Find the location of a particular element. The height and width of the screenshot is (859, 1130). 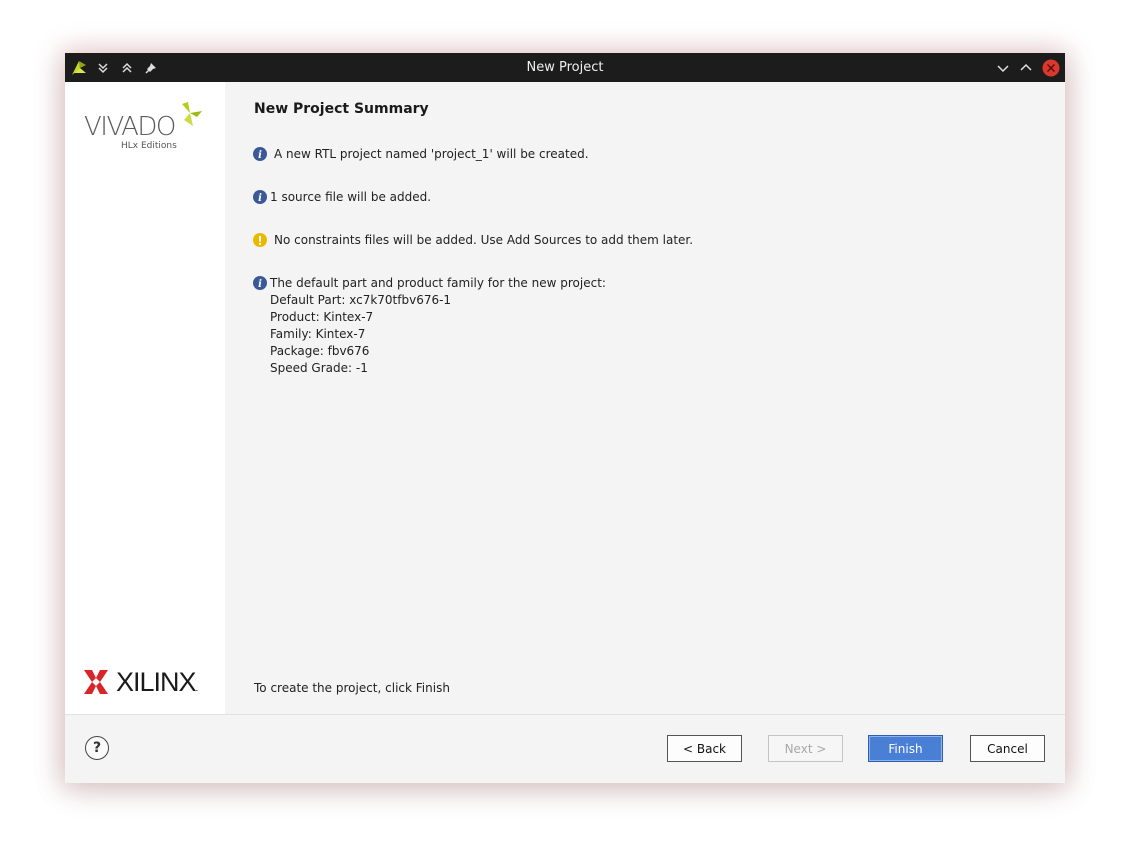

minimize-chevron-icon is located at coordinates (1003, 67).